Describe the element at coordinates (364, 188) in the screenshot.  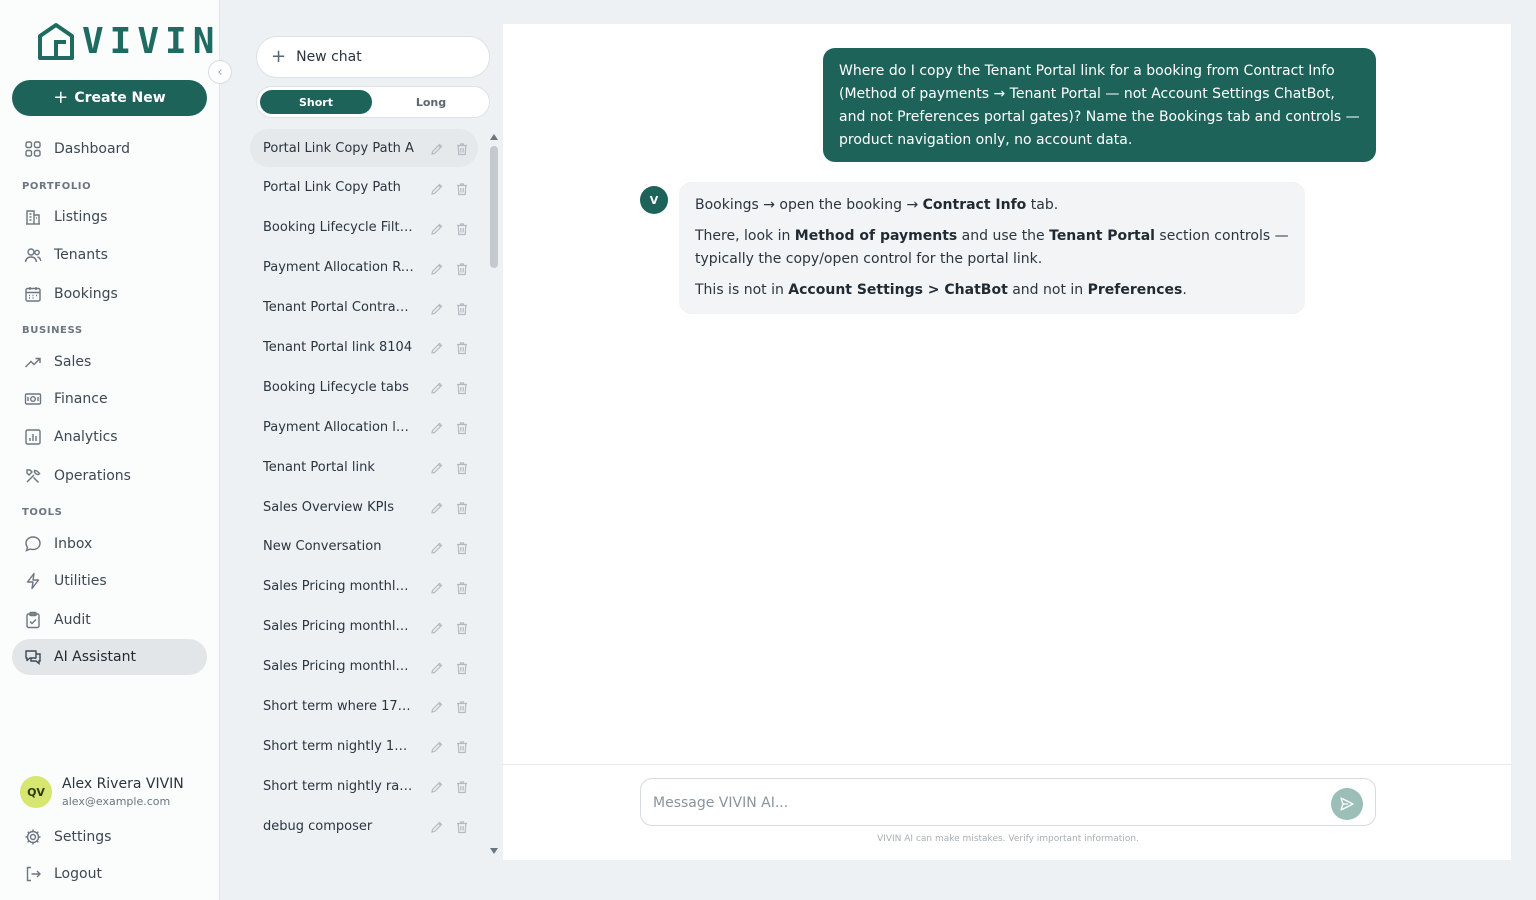
I see `conversation-item: Portal Link Copy Path` at that location.